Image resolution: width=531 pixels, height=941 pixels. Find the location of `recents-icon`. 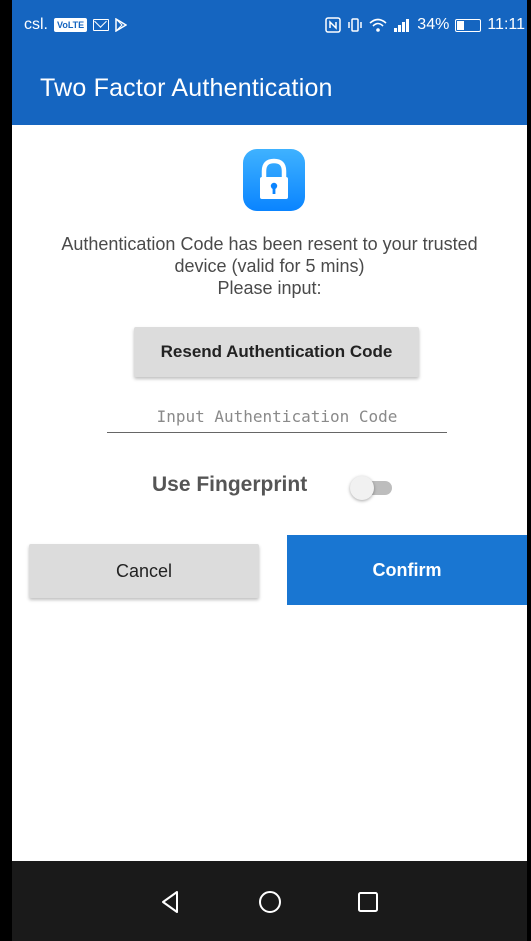

recents-icon is located at coordinates (368, 902).